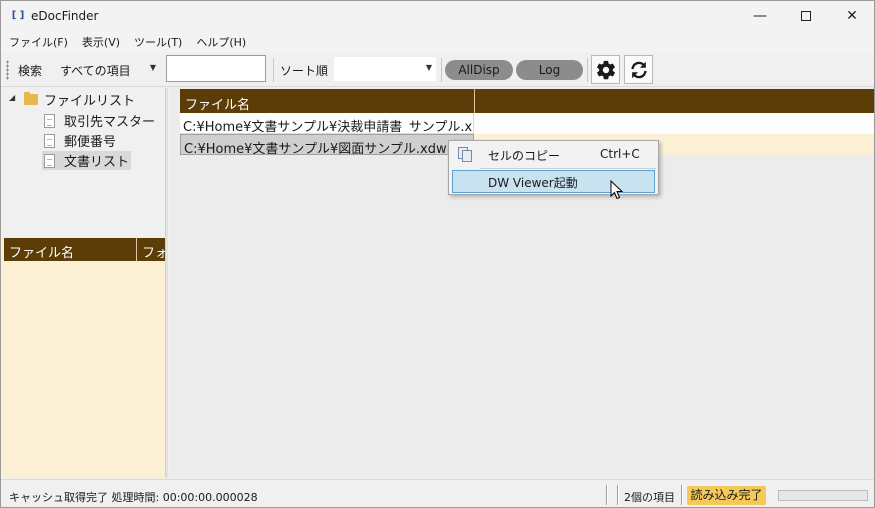  Describe the element at coordinates (38, 41) in the screenshot. I see `menu-file: ファイル(F)` at that location.